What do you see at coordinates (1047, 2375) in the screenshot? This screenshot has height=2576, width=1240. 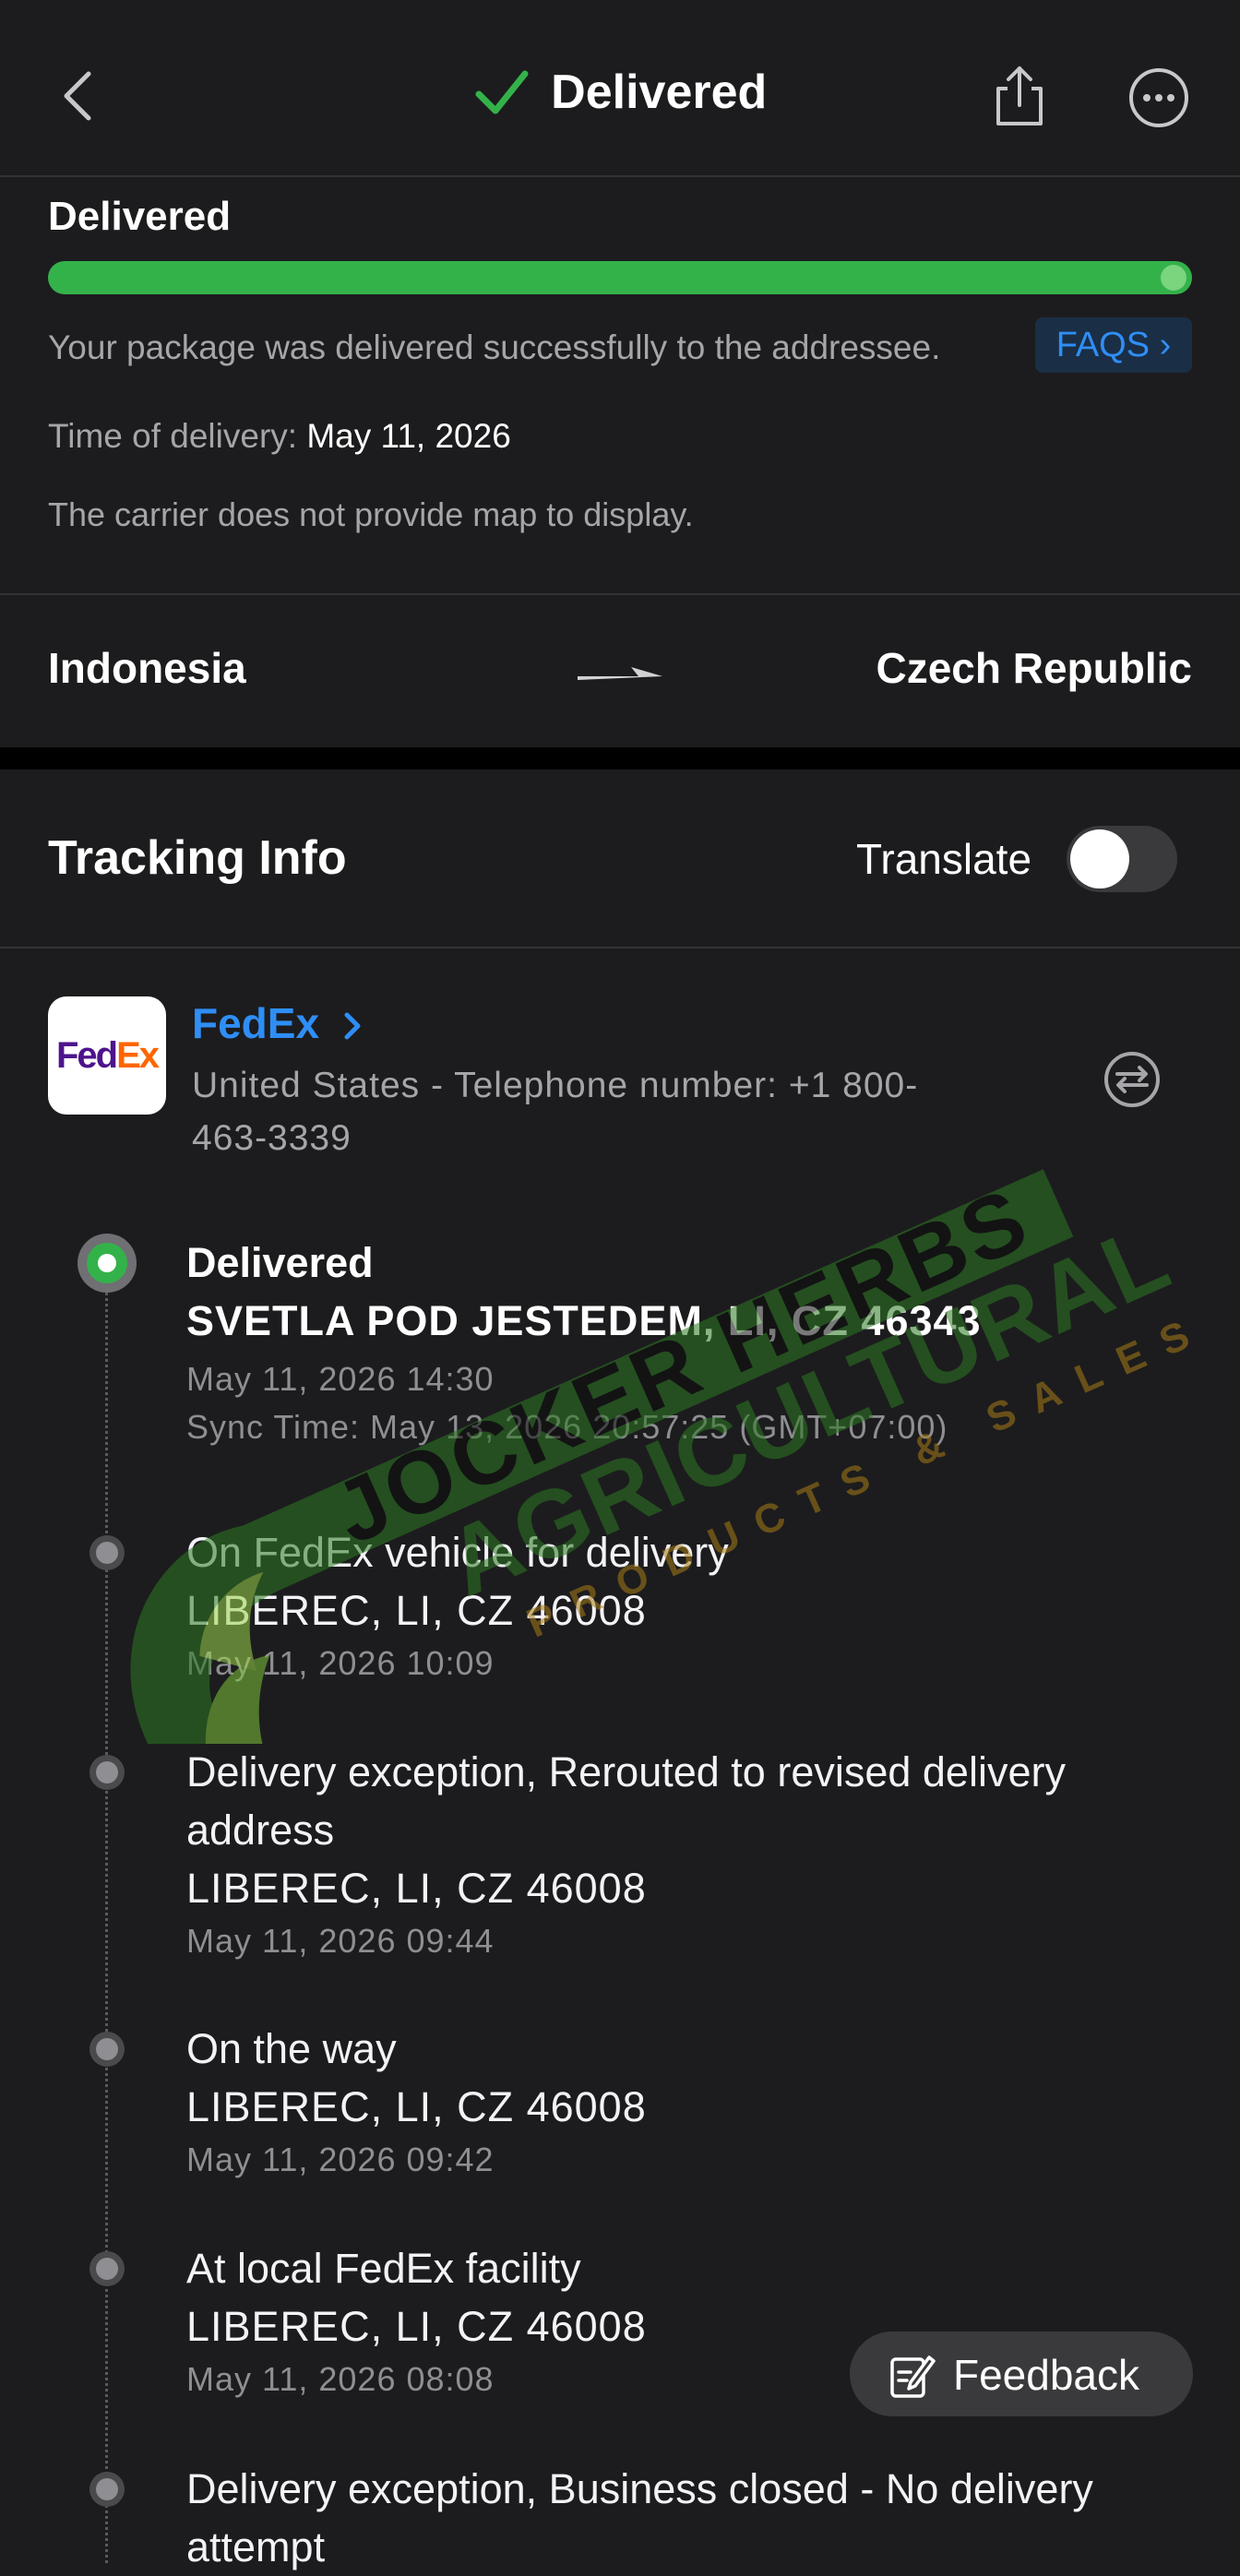 I see `feedback-label: Feedback` at bounding box center [1047, 2375].